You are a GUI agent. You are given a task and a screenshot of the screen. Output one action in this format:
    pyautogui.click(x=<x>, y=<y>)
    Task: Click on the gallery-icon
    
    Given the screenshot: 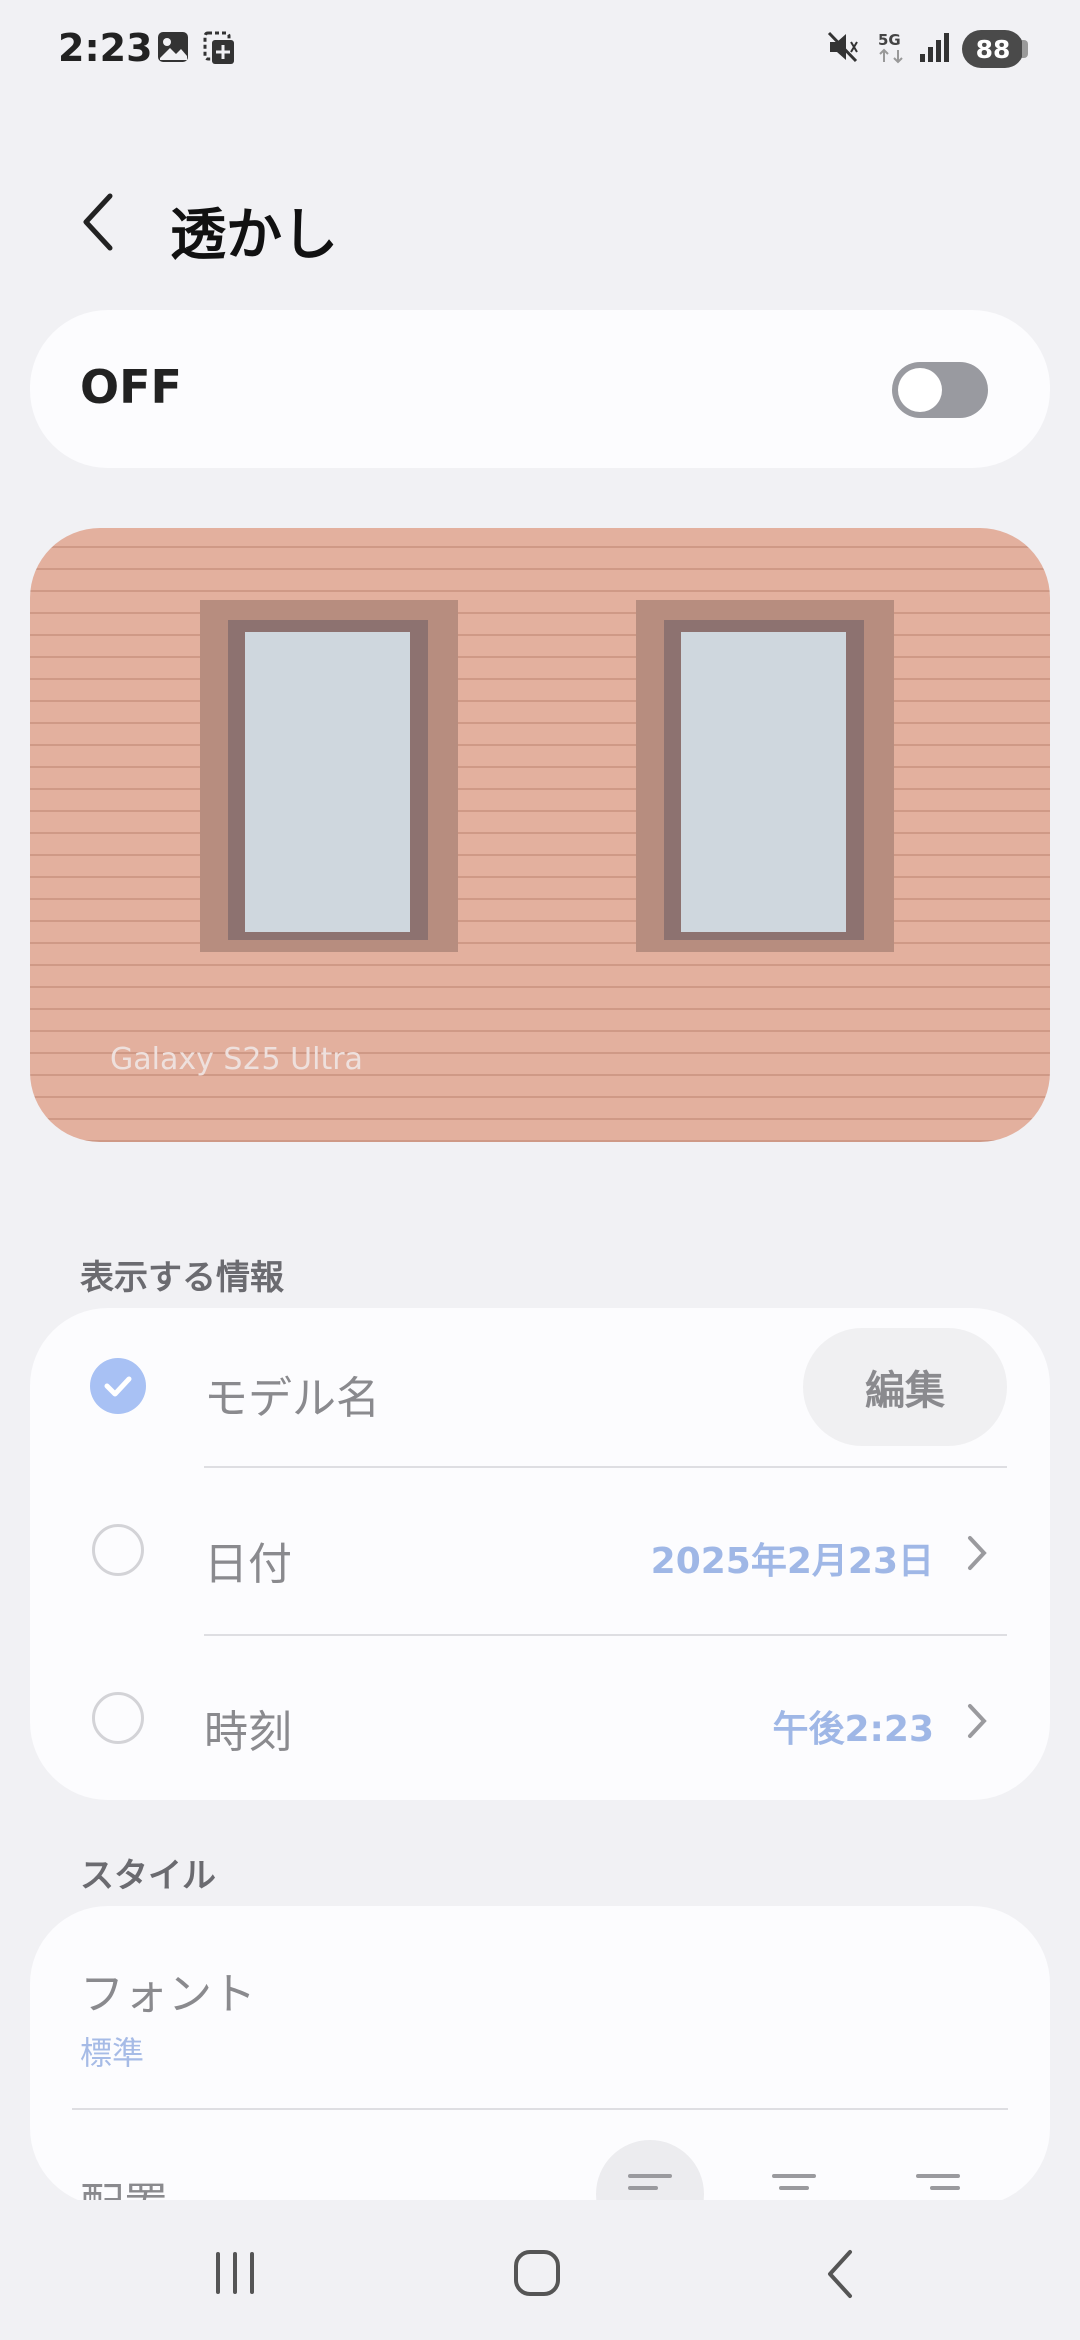 What is the action you would take?
    pyautogui.click(x=173, y=47)
    